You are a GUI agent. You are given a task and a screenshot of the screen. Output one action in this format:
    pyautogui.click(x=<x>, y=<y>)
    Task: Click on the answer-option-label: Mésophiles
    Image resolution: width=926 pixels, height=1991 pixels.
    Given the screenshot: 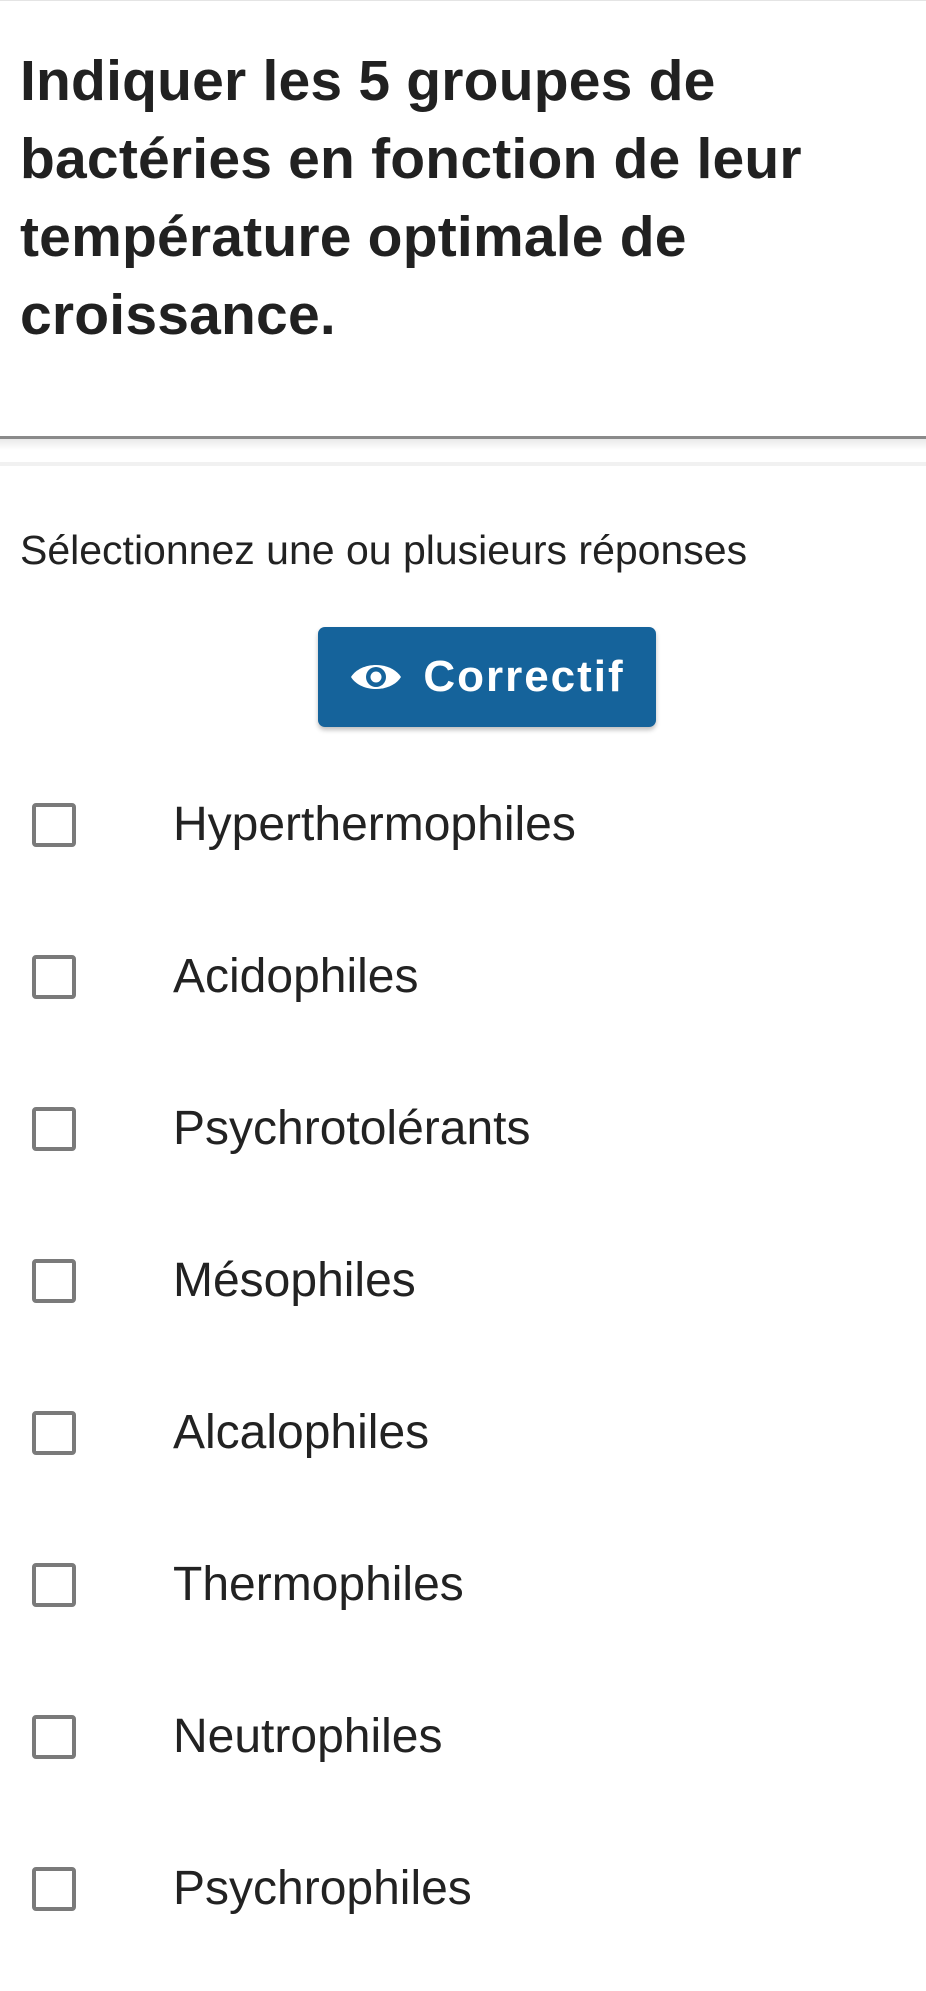 What is the action you would take?
    pyautogui.click(x=294, y=1280)
    